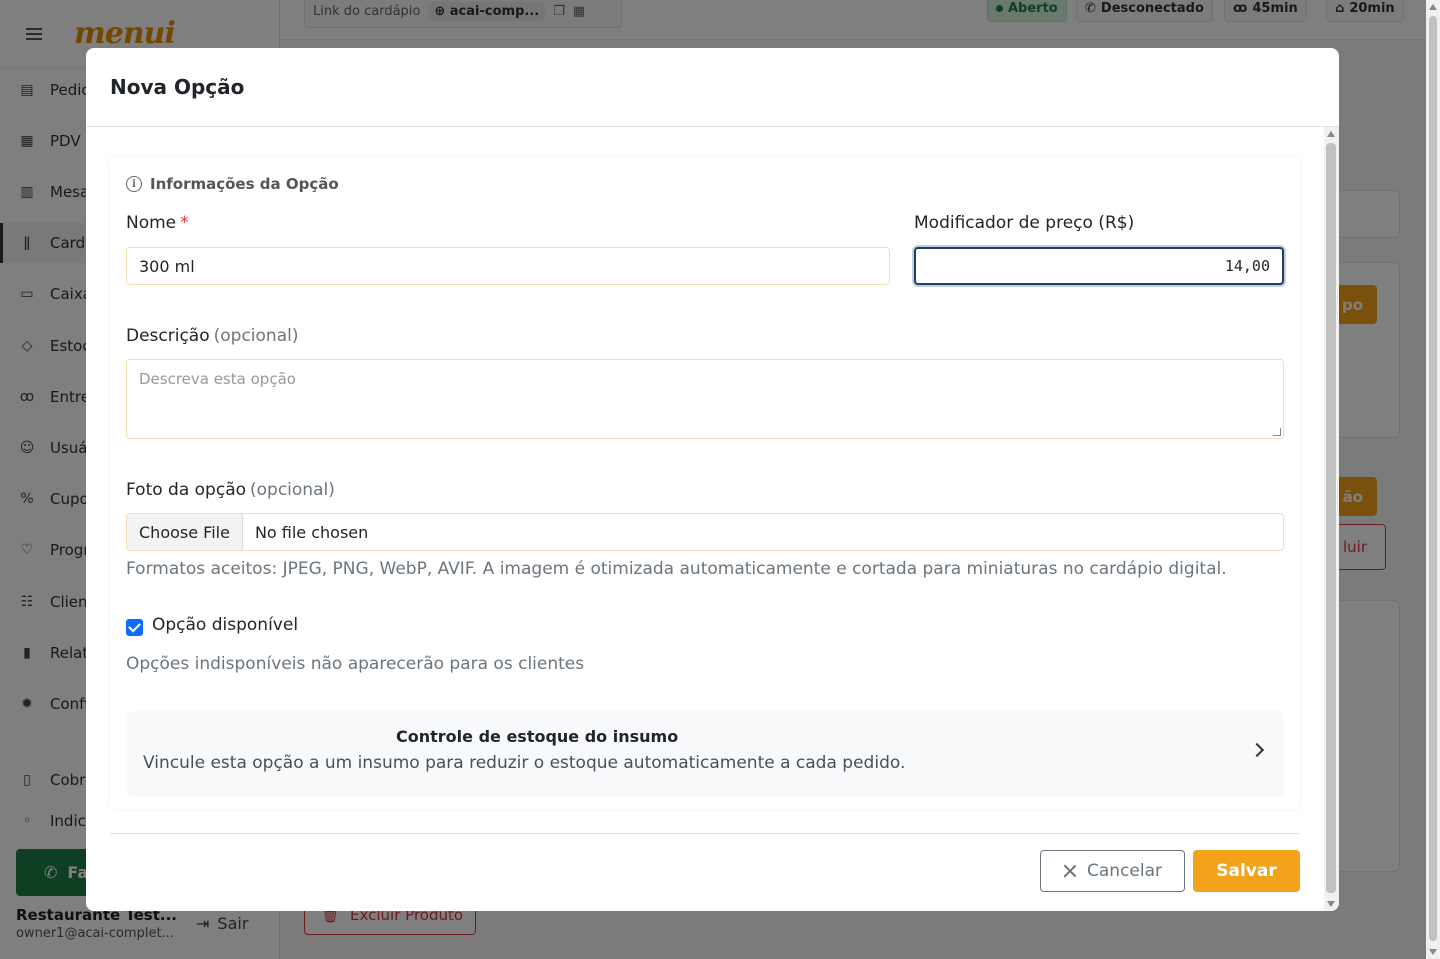  What do you see at coordinates (1099, 266) in the screenshot?
I see `price-modifier-input: 14,00` at bounding box center [1099, 266].